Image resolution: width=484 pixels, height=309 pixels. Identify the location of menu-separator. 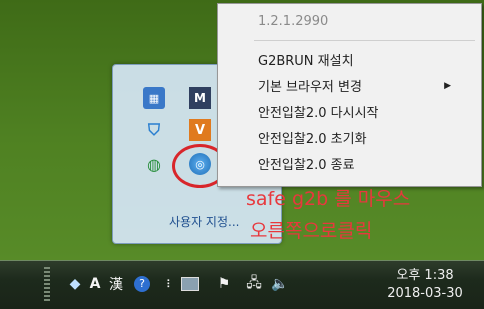
(364, 40).